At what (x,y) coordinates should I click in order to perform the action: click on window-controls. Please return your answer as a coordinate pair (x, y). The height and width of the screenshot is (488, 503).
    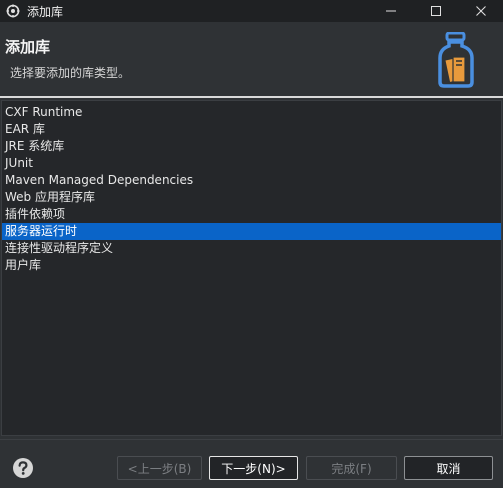
    Looking at the image, I should click on (435, 11).